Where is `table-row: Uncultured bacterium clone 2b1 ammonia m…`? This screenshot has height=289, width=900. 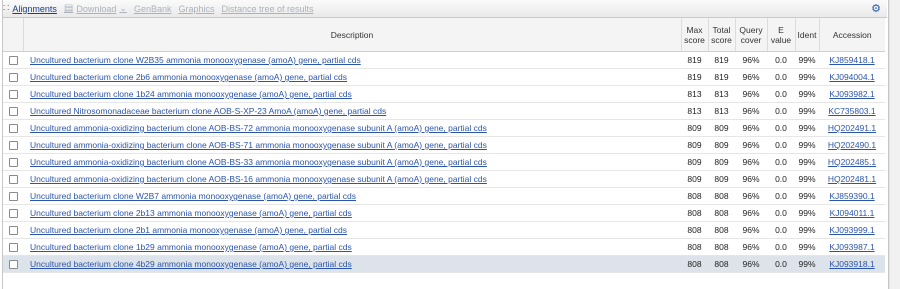 table-row: Uncultured bacterium clone 2b1 ammonia m… is located at coordinates (444, 230).